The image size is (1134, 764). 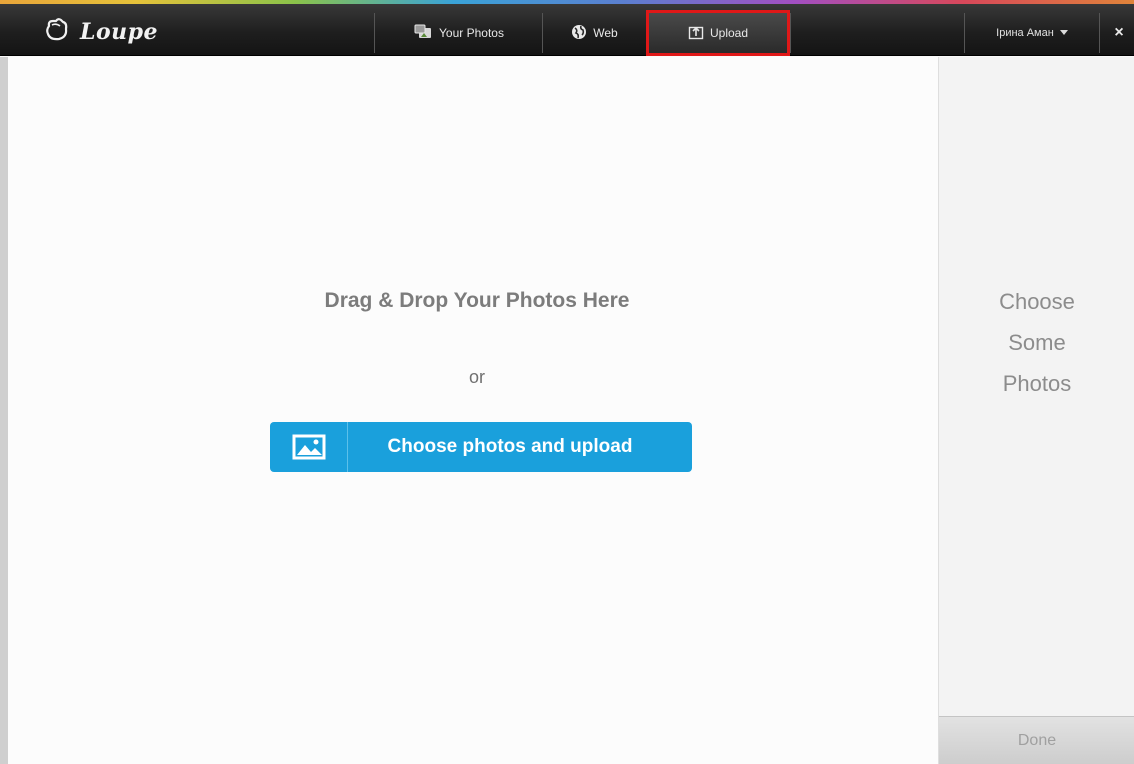 I want to click on image-icon, so click(x=309, y=447).